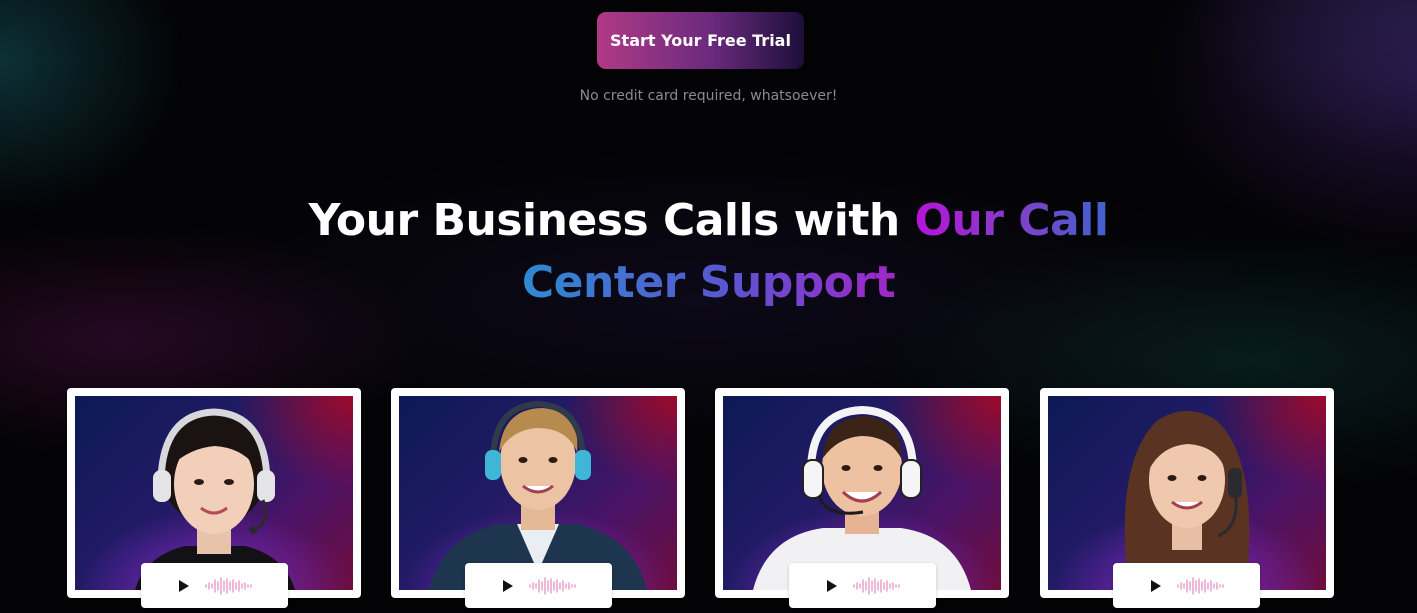 This screenshot has width=1417, height=613. I want to click on start-free-trial-button: Start Your Free Trial, so click(700, 40).